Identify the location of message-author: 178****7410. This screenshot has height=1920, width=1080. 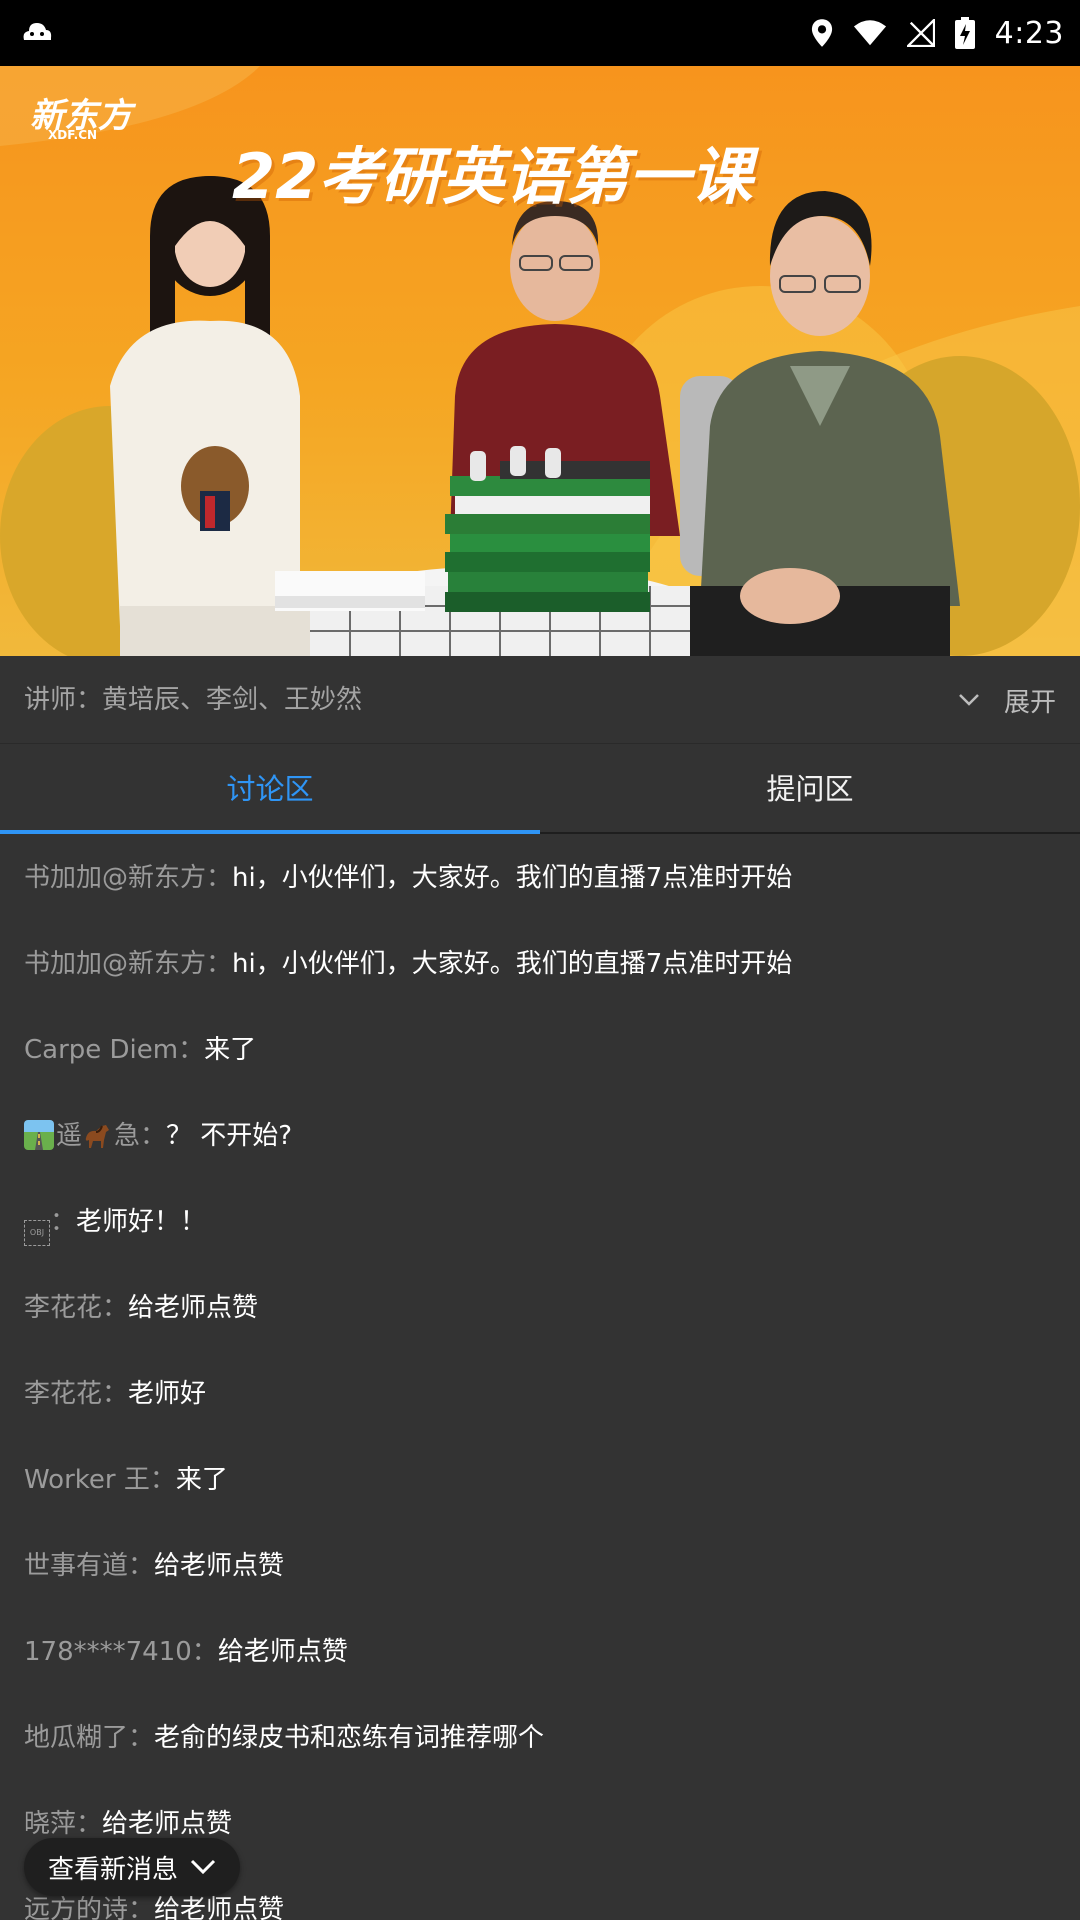
(108, 1652).